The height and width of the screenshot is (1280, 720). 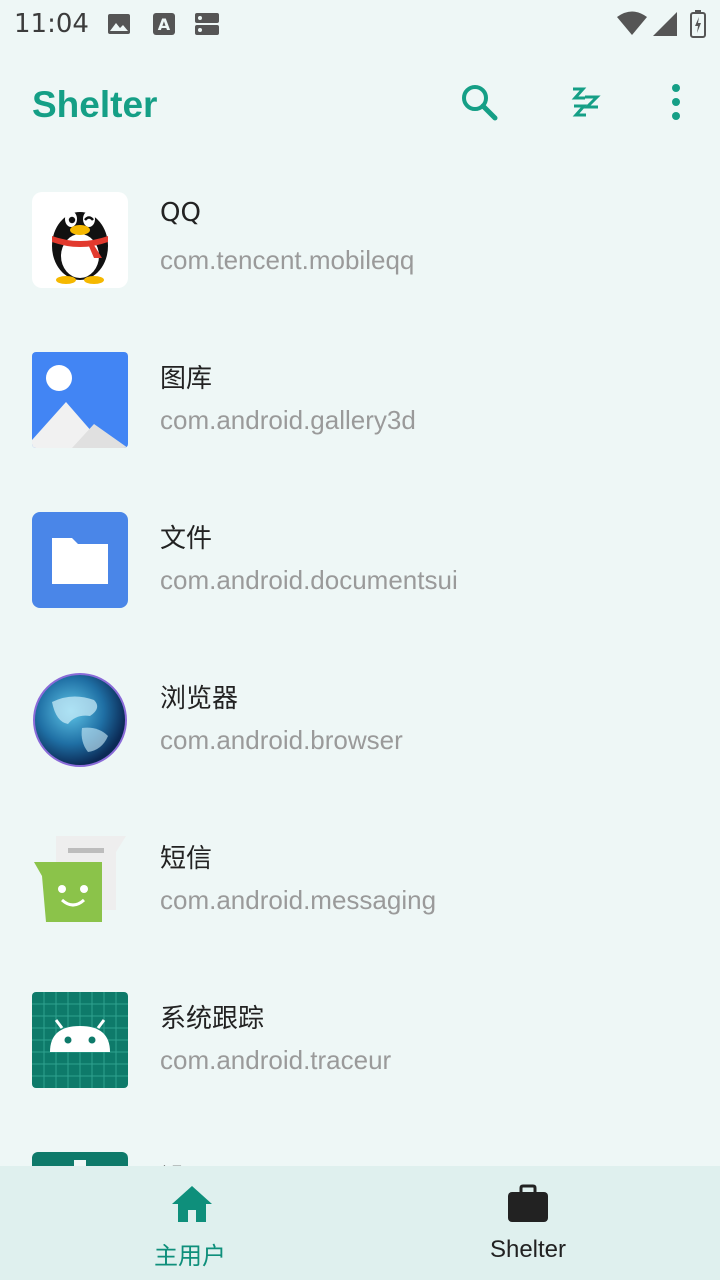 I want to click on traceur-android-icon, so click(x=80, y=1040).